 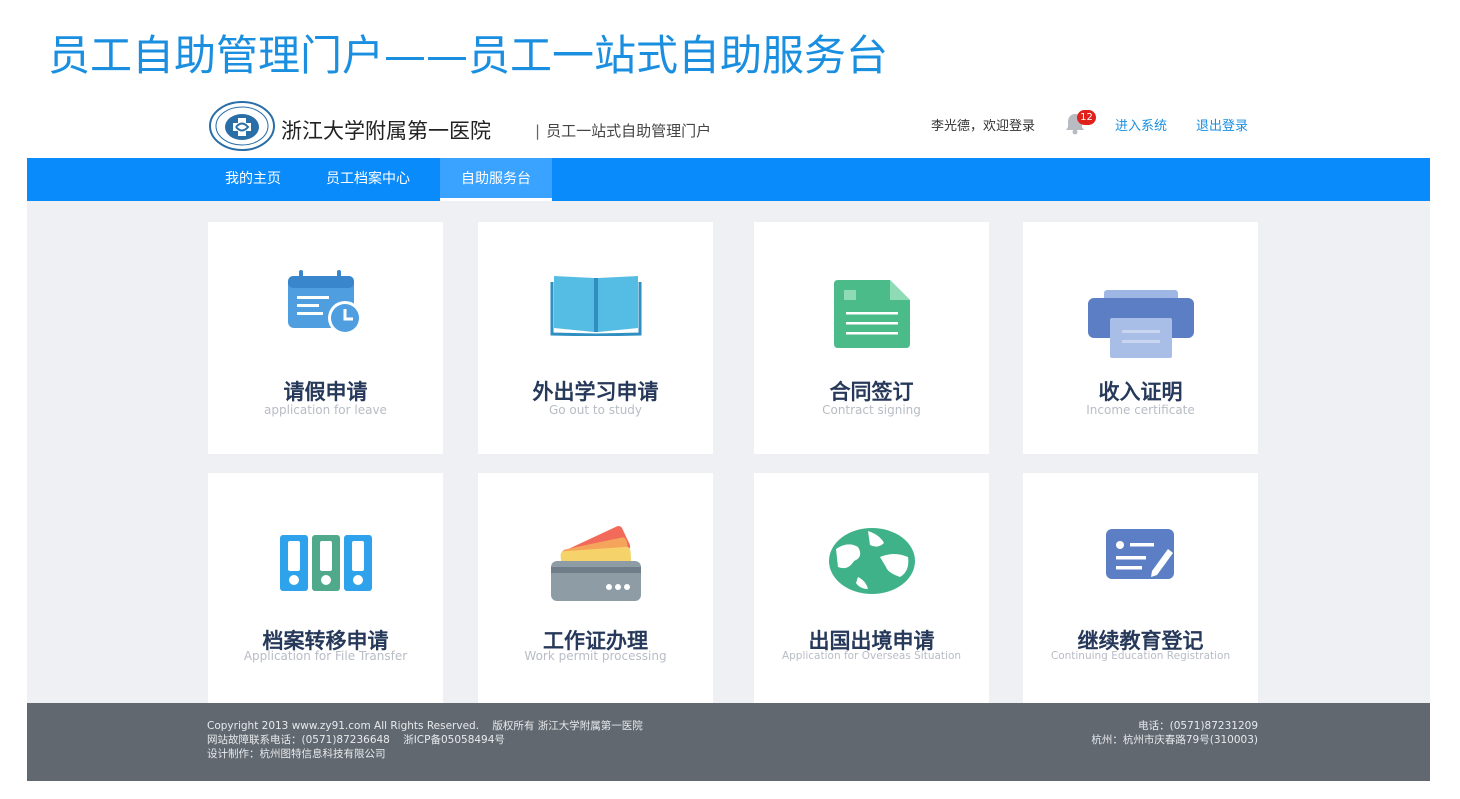 What do you see at coordinates (356, 740) in the screenshot?
I see `footer-support-phone: 网站故障联系电话：(0571)87236648 浙ICP备05058494号` at bounding box center [356, 740].